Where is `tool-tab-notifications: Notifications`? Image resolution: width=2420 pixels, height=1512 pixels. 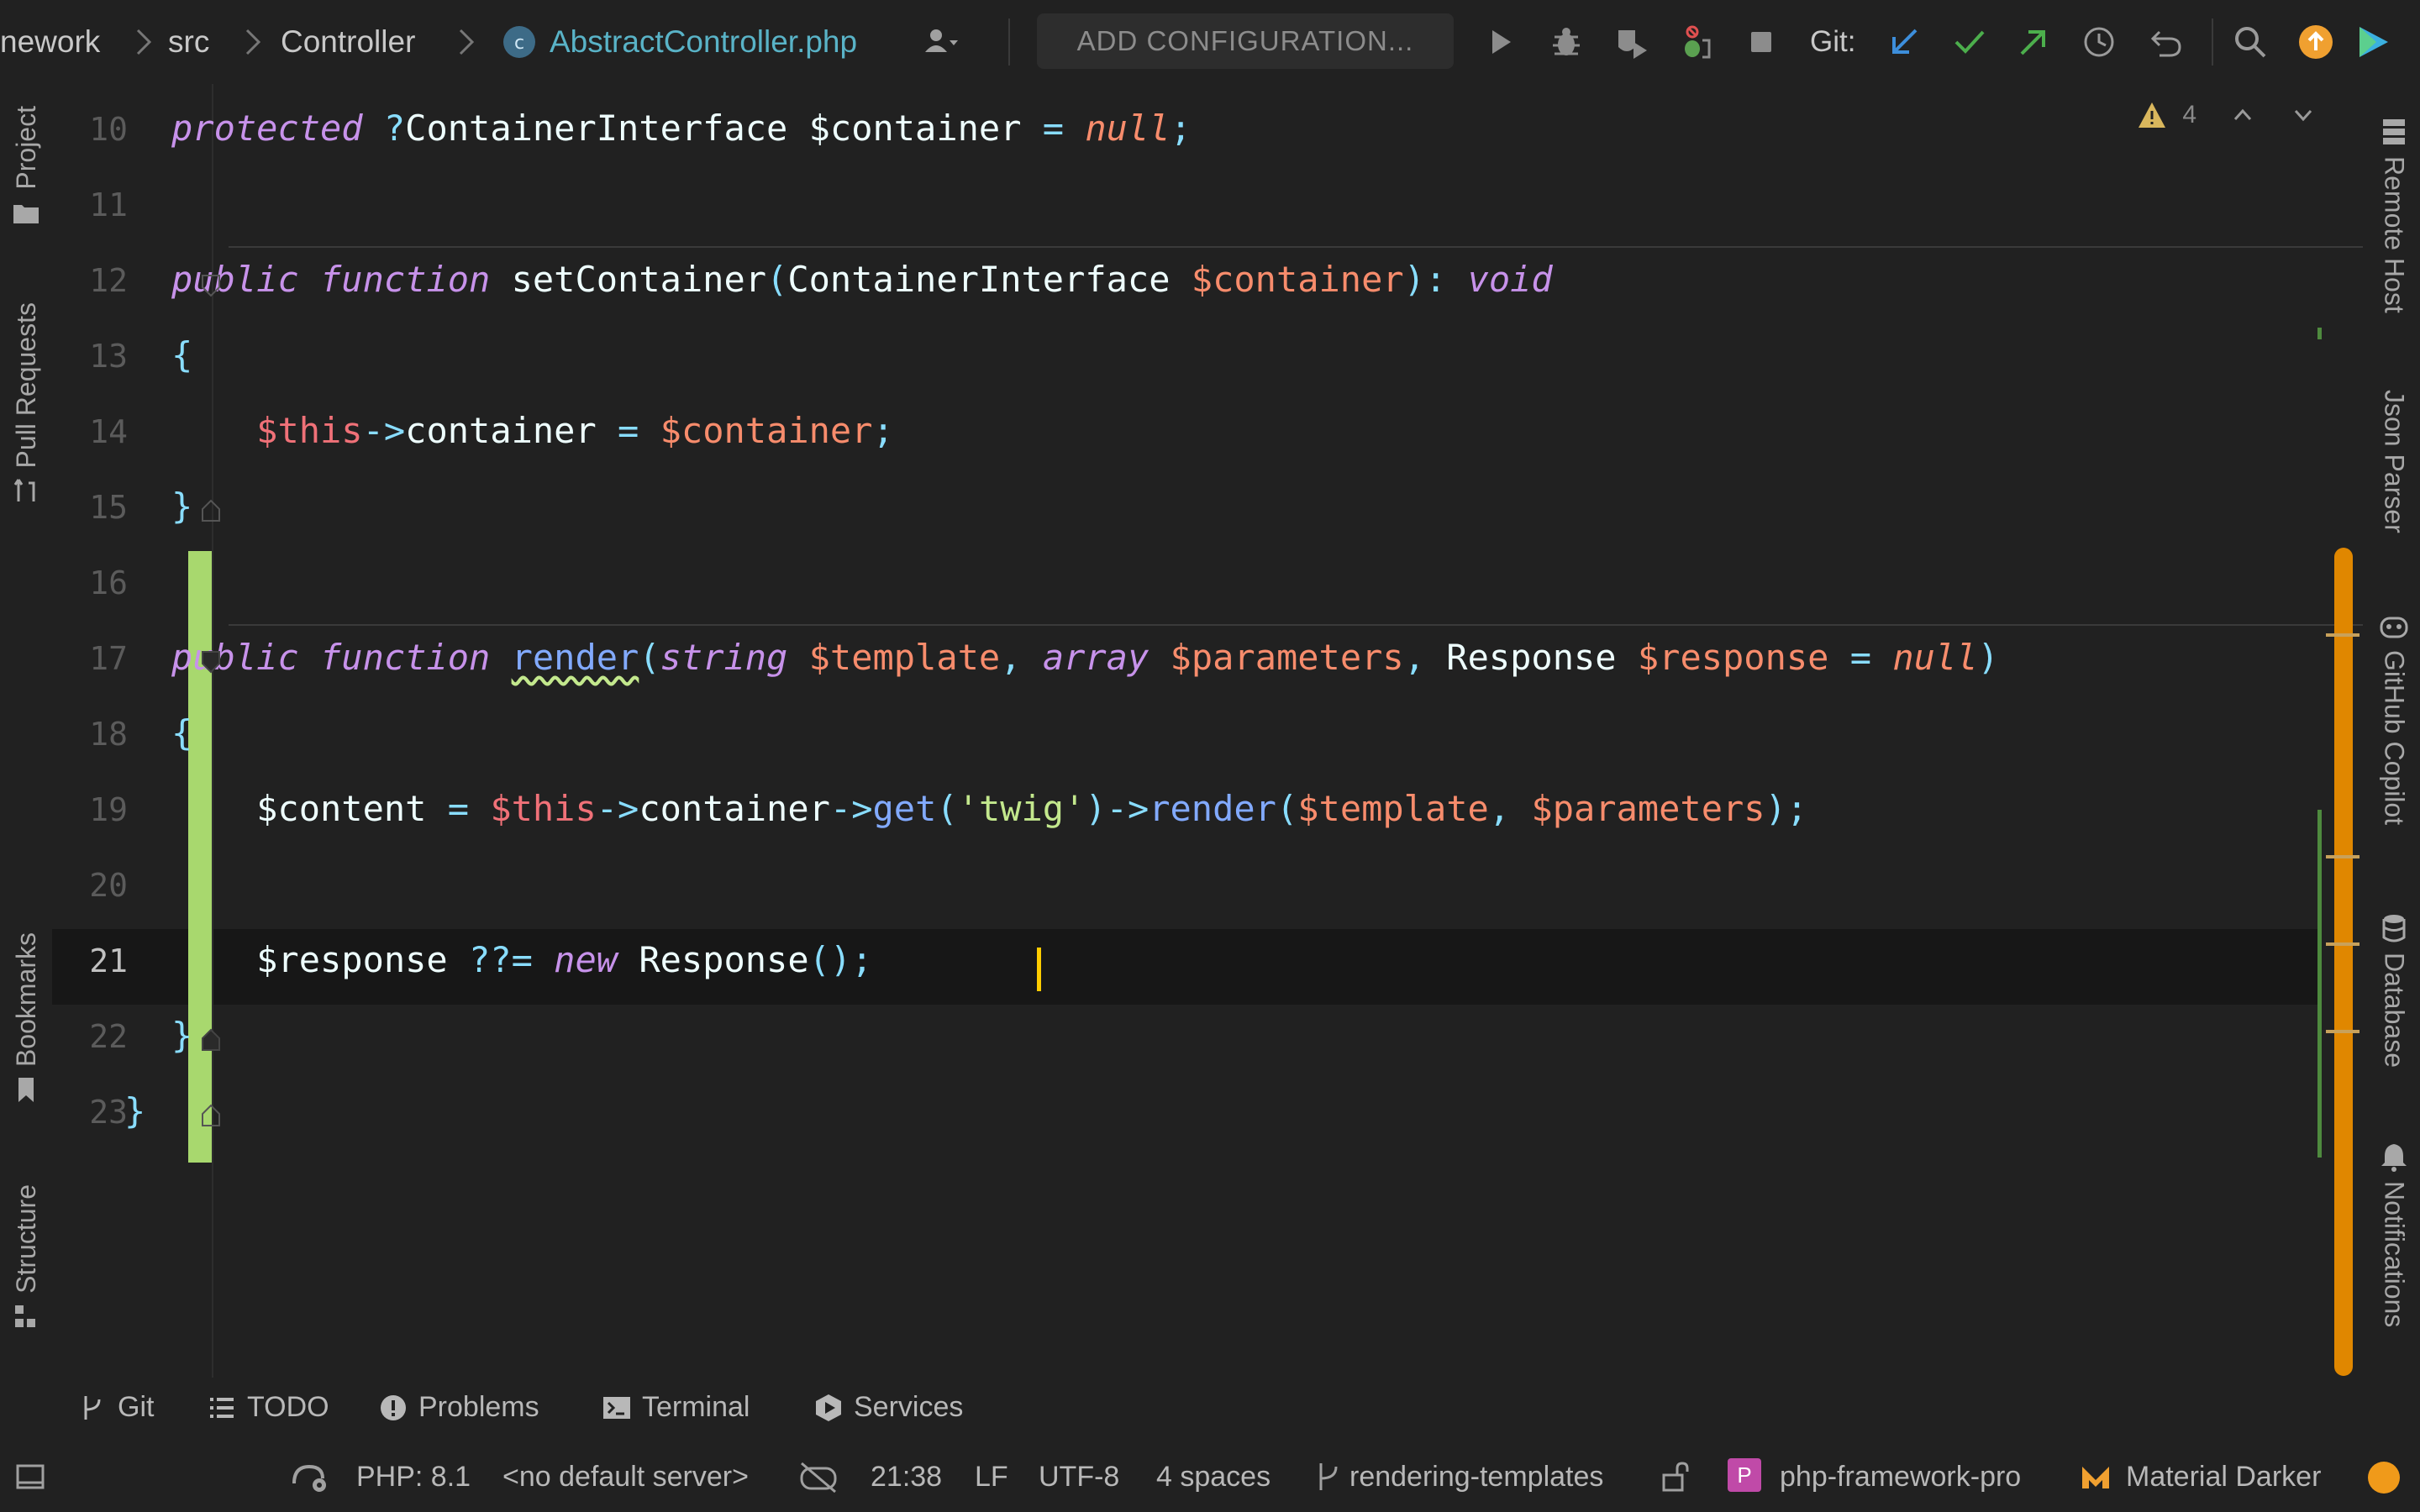 tool-tab-notifications: Notifications is located at coordinates (2394, 1234).